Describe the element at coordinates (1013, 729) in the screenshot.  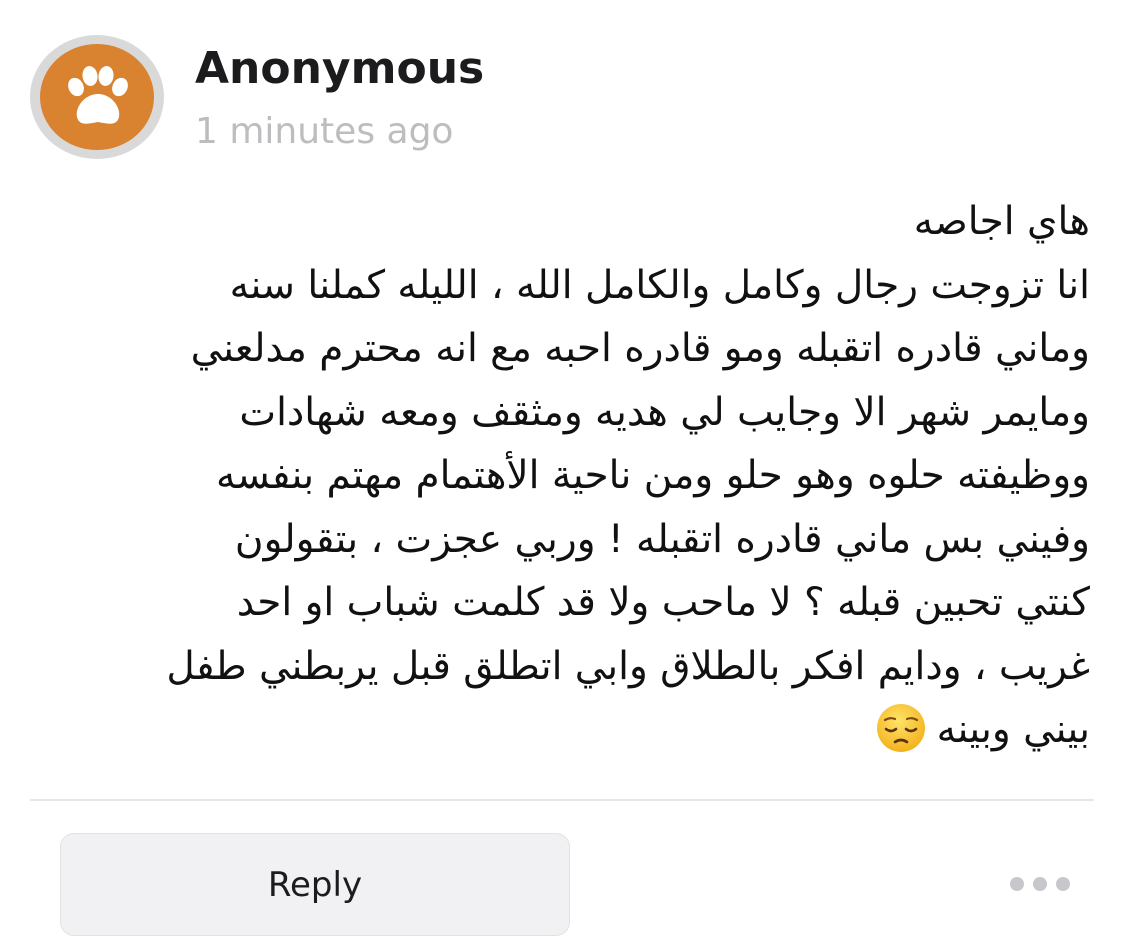
I see `message-line: بيني وبينه` at that location.